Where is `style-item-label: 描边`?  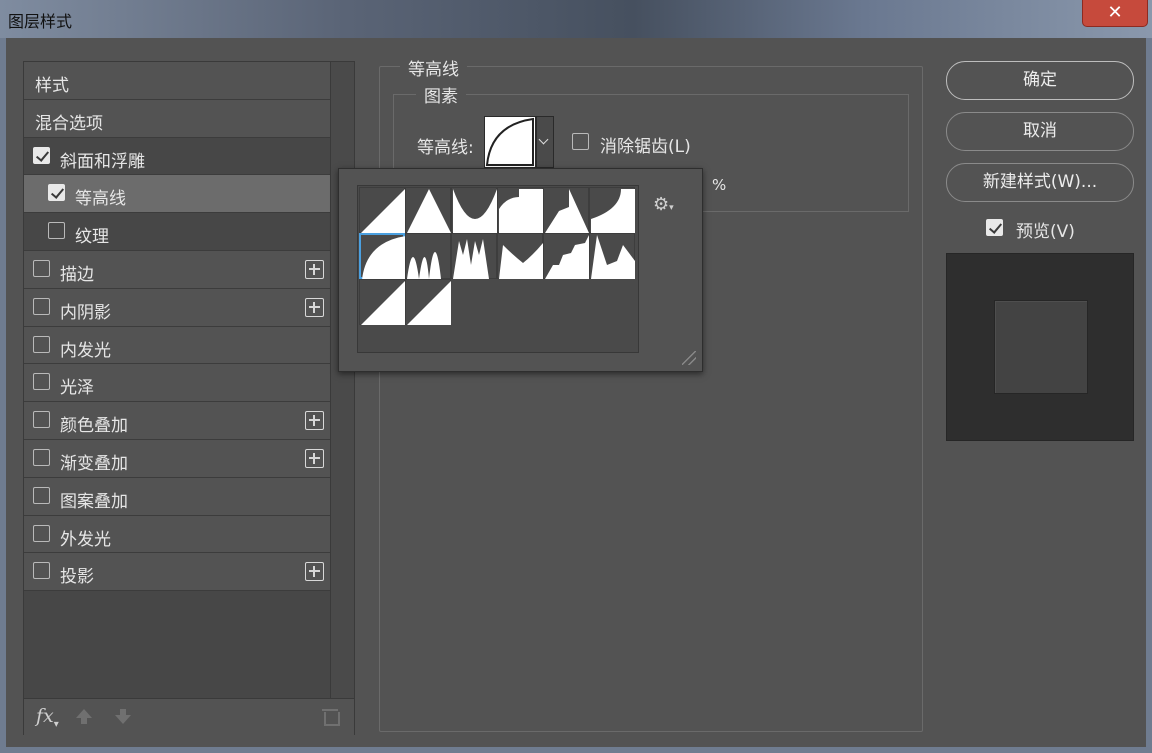 style-item-label: 描边 is located at coordinates (77, 274).